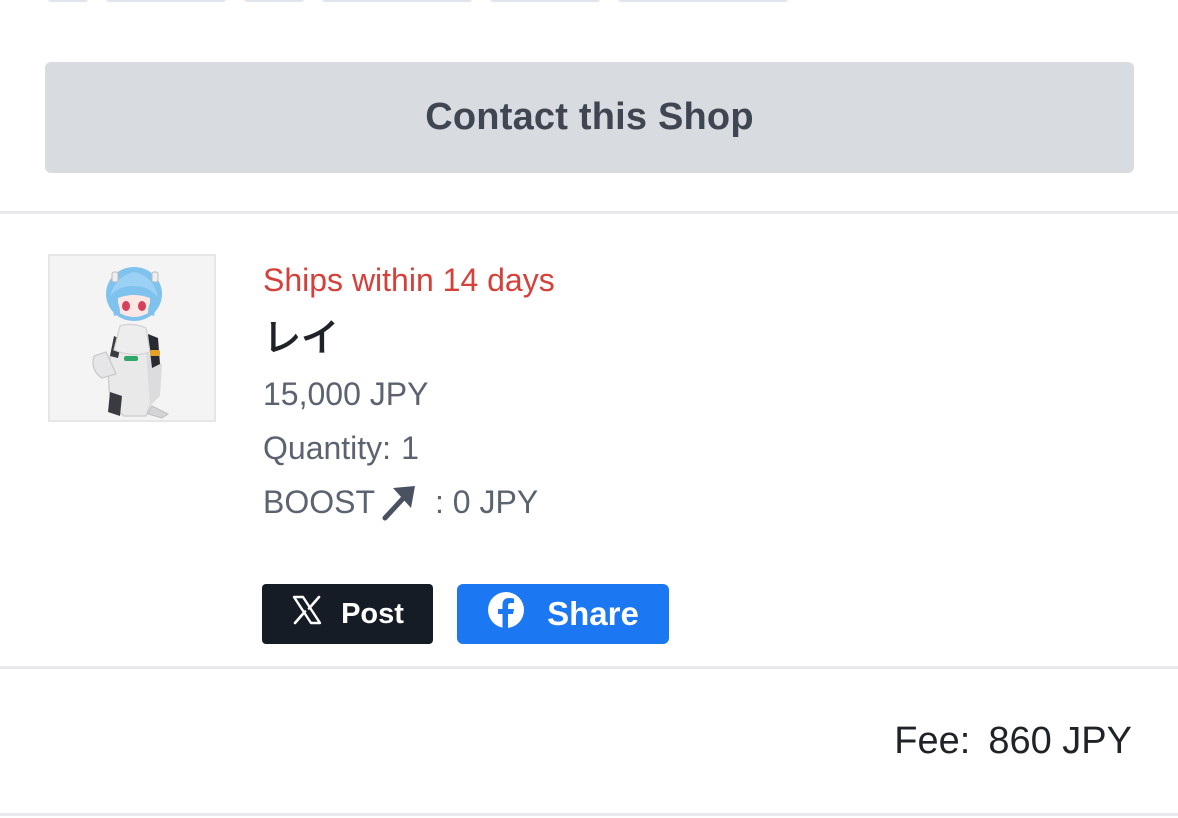 This screenshot has height=818, width=1178. Describe the element at coordinates (487, 502) in the screenshot. I see `boost-value: : 0 JPY` at that location.